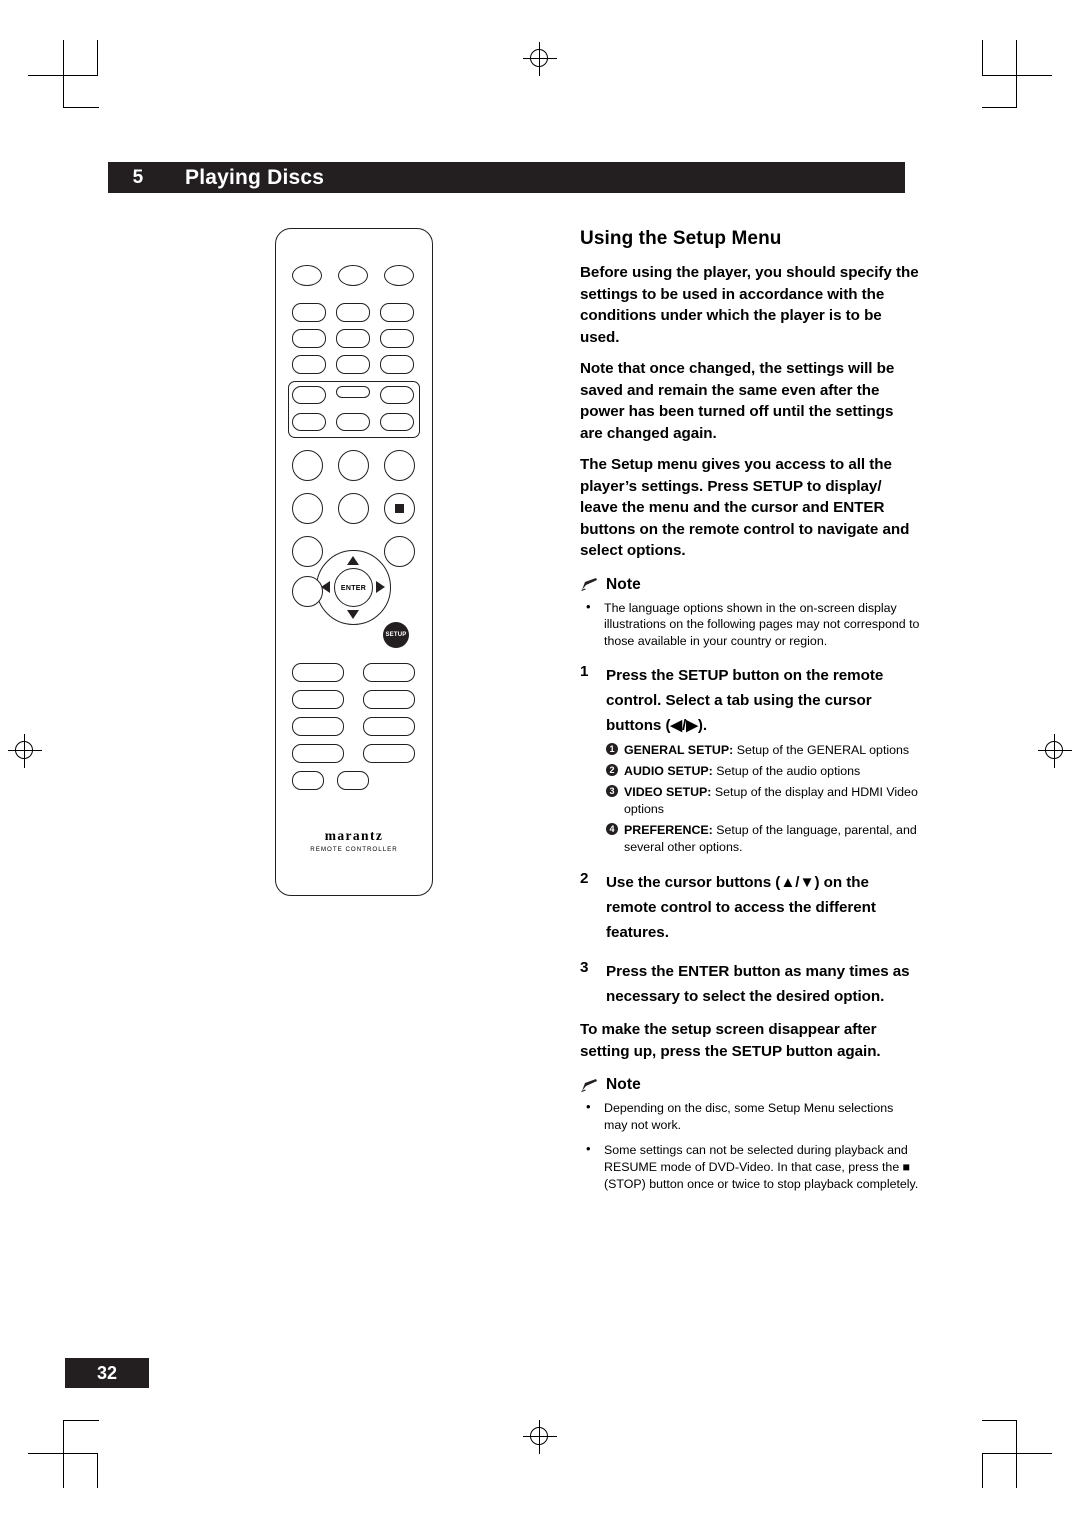  What do you see at coordinates (396, 635) in the screenshot?
I see `remote-button-setup: SETUP` at bounding box center [396, 635].